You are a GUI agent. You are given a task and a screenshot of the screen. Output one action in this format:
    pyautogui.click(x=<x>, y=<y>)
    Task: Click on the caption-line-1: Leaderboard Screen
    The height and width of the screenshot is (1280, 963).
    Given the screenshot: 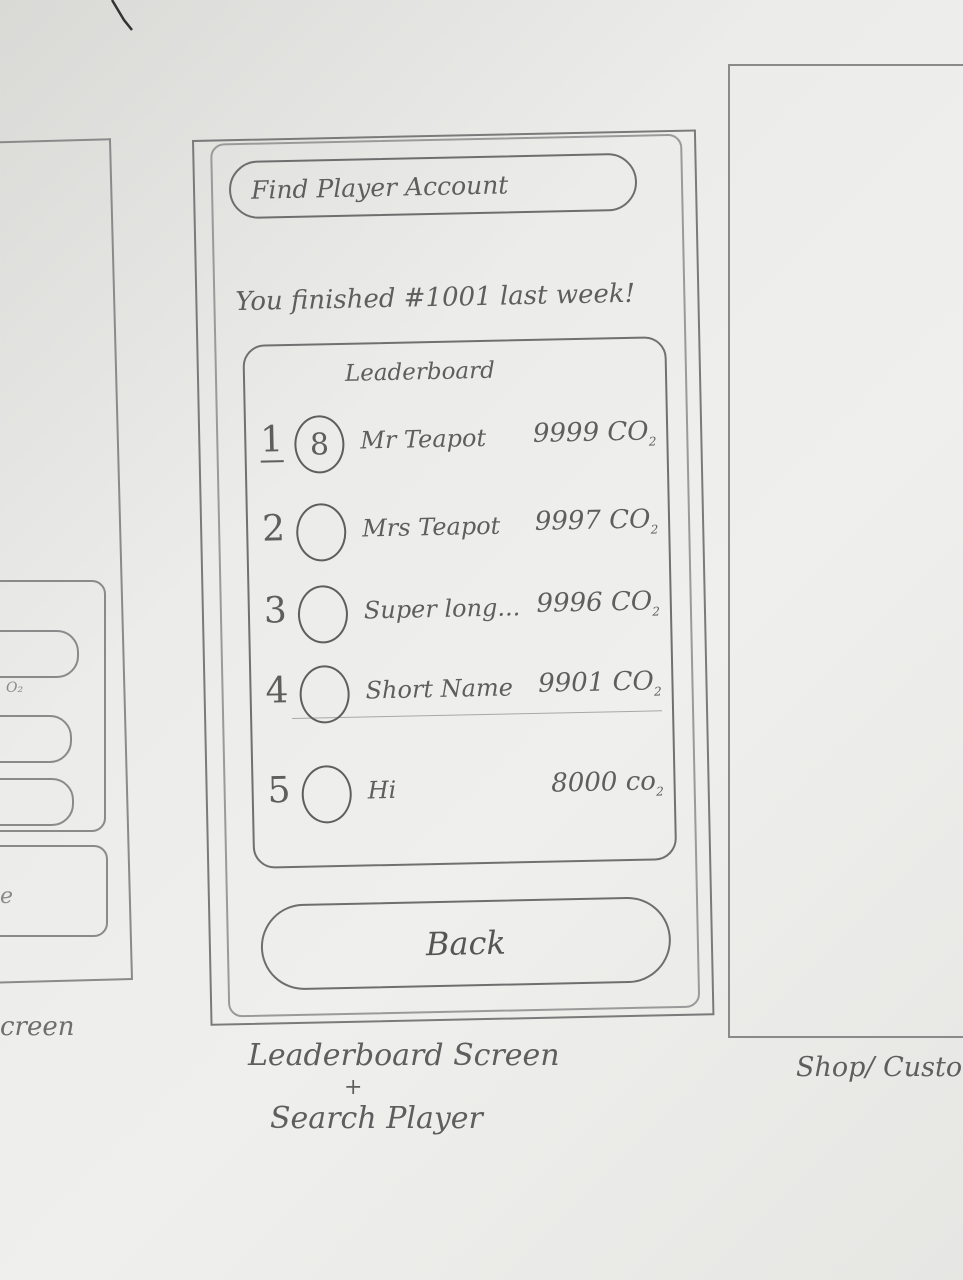 What is the action you would take?
    pyautogui.click(x=404, y=1055)
    